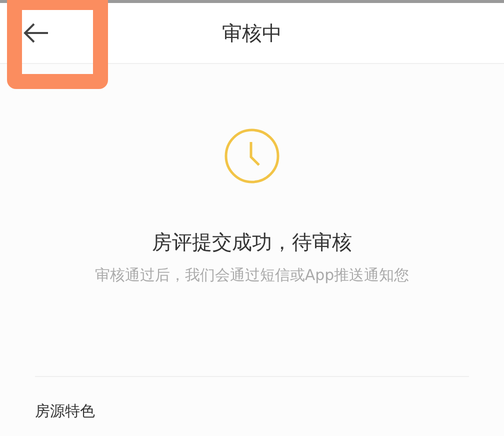 This screenshot has height=436, width=504. I want to click on status-message: 审核通过后，我们会通过短信或App推送通知您, so click(252, 275).